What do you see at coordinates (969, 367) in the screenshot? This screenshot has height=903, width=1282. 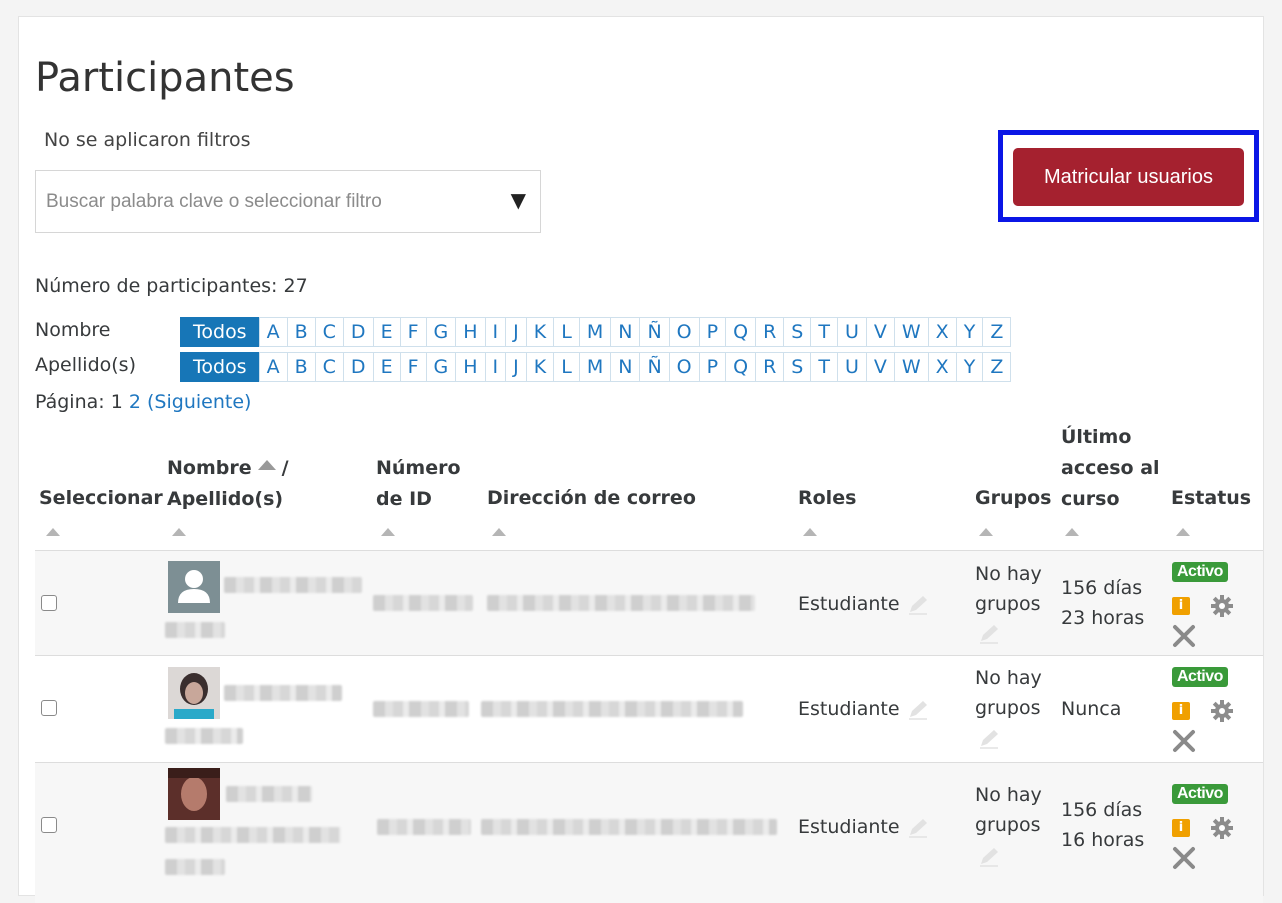 I see `lastname-initial-letter: Y` at bounding box center [969, 367].